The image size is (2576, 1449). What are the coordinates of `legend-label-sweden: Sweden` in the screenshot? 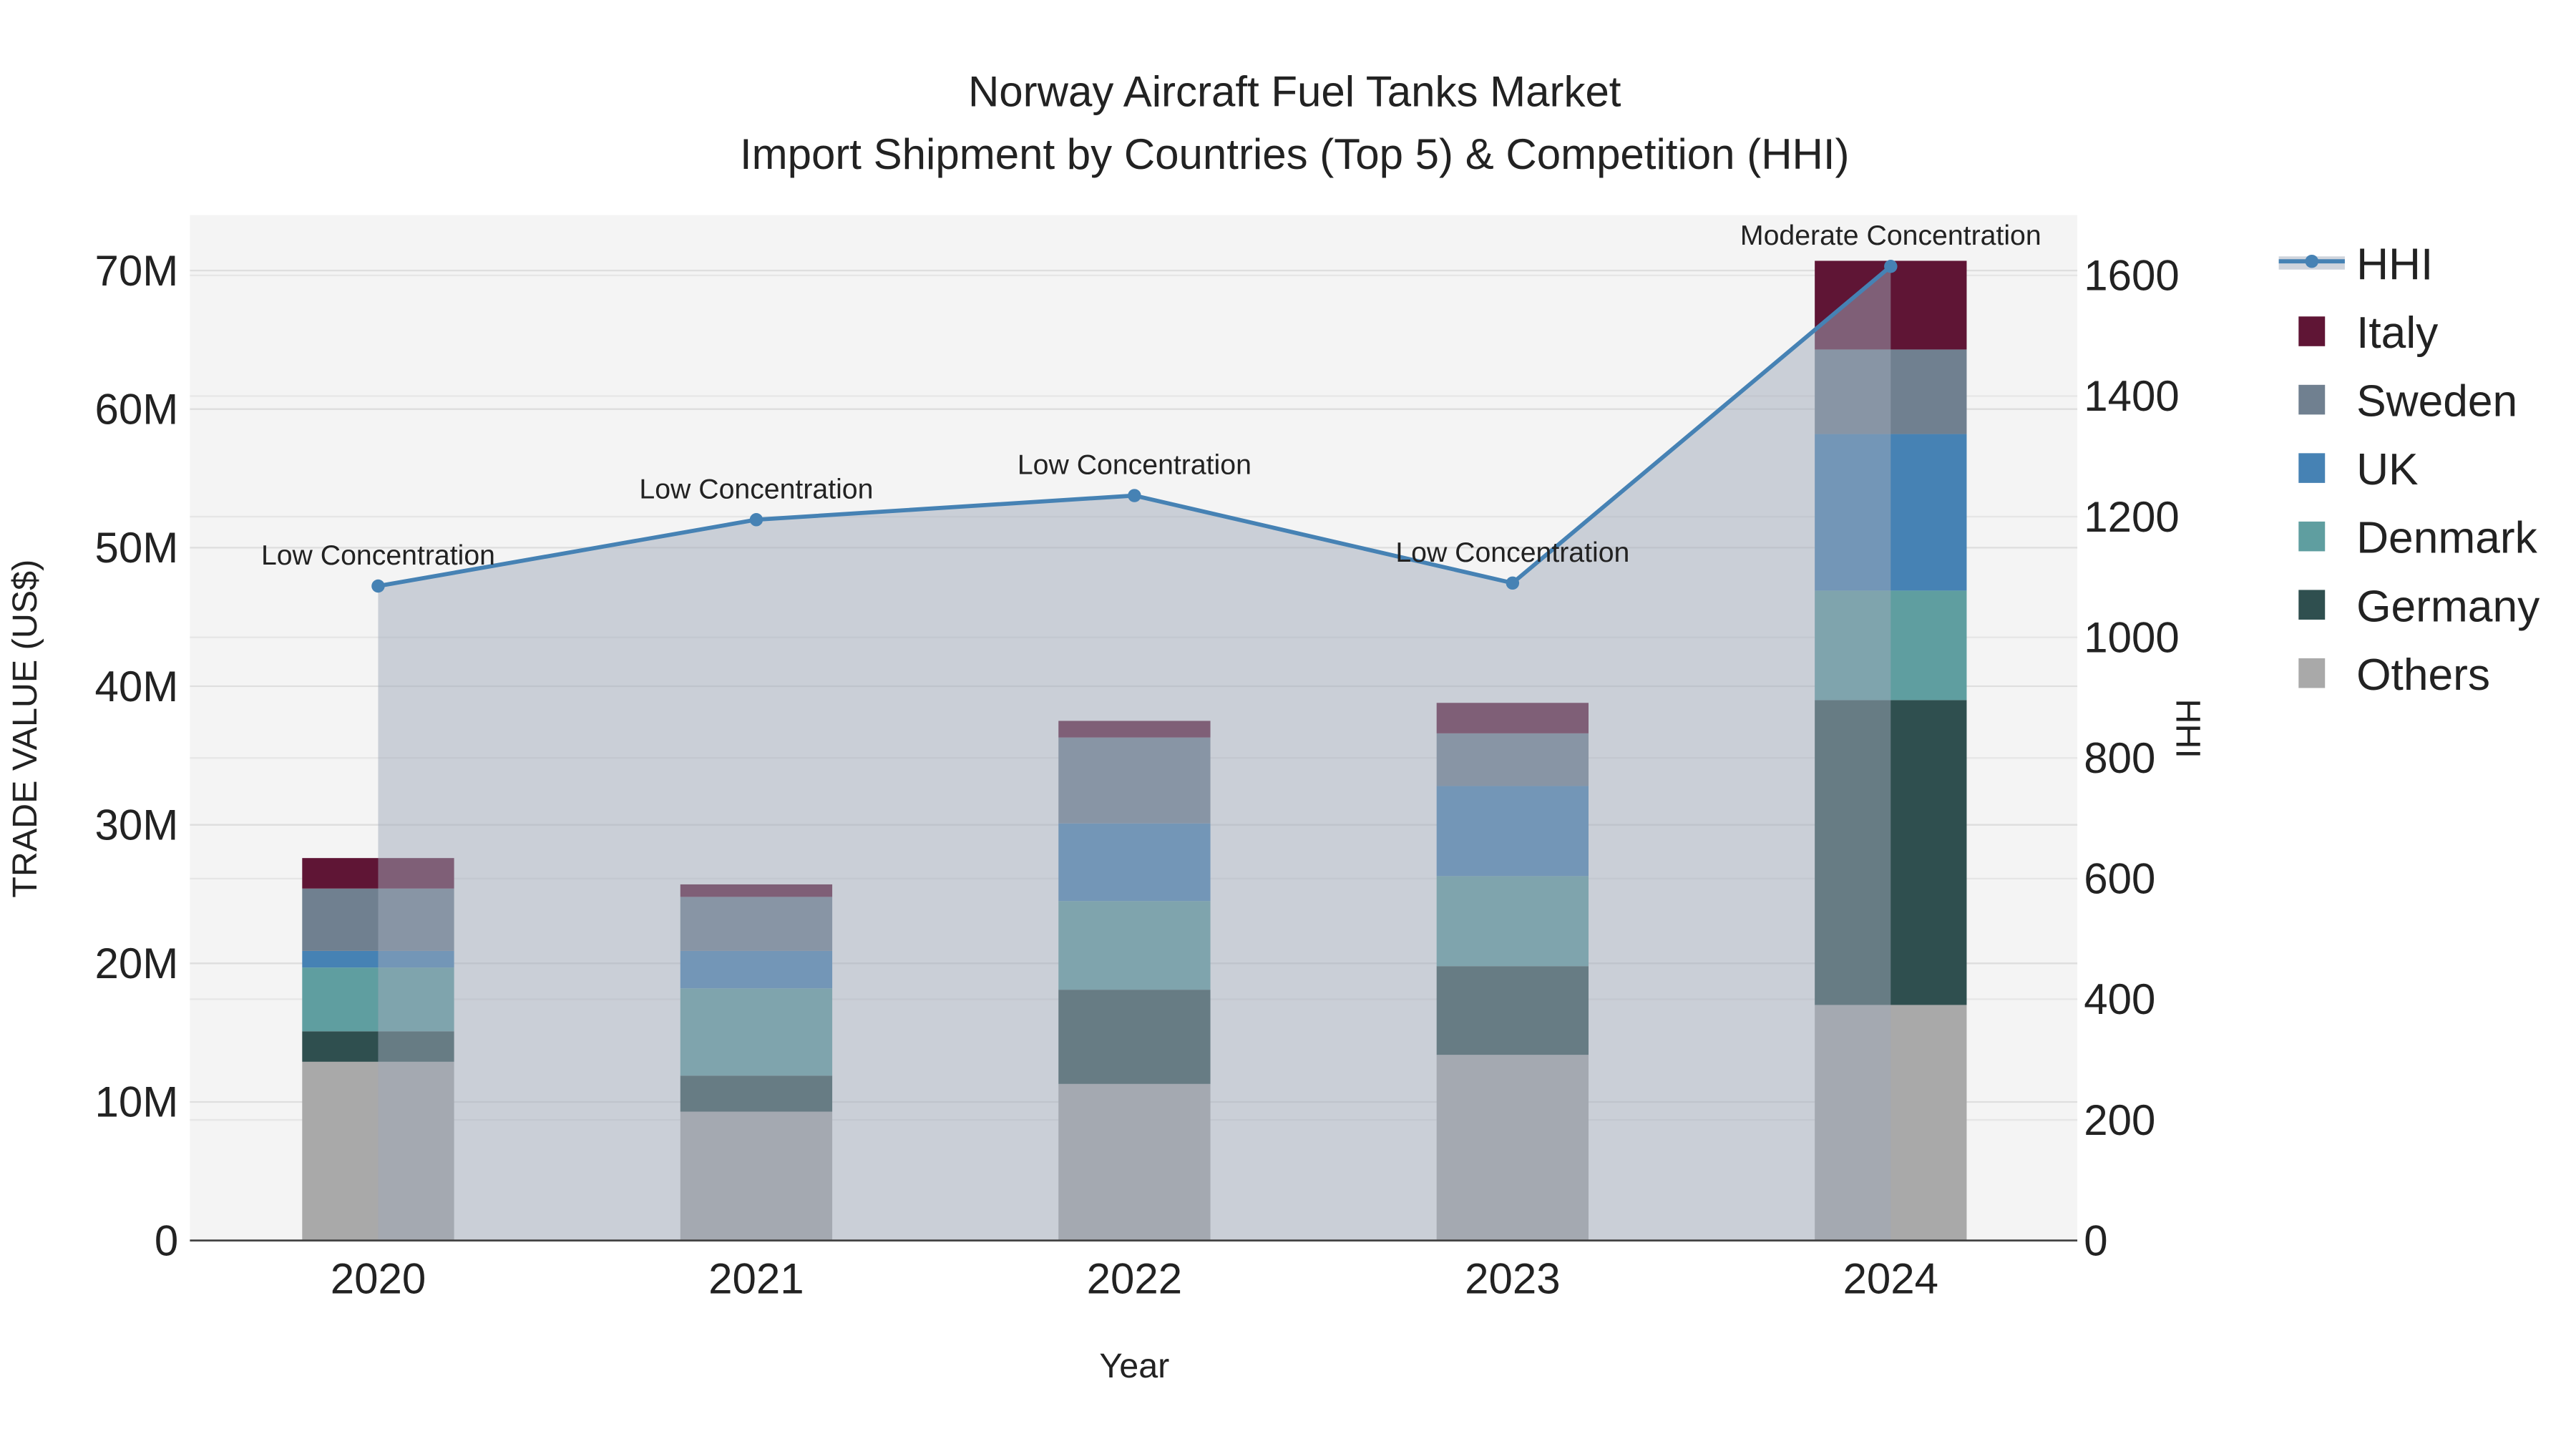 It's located at (2436, 401).